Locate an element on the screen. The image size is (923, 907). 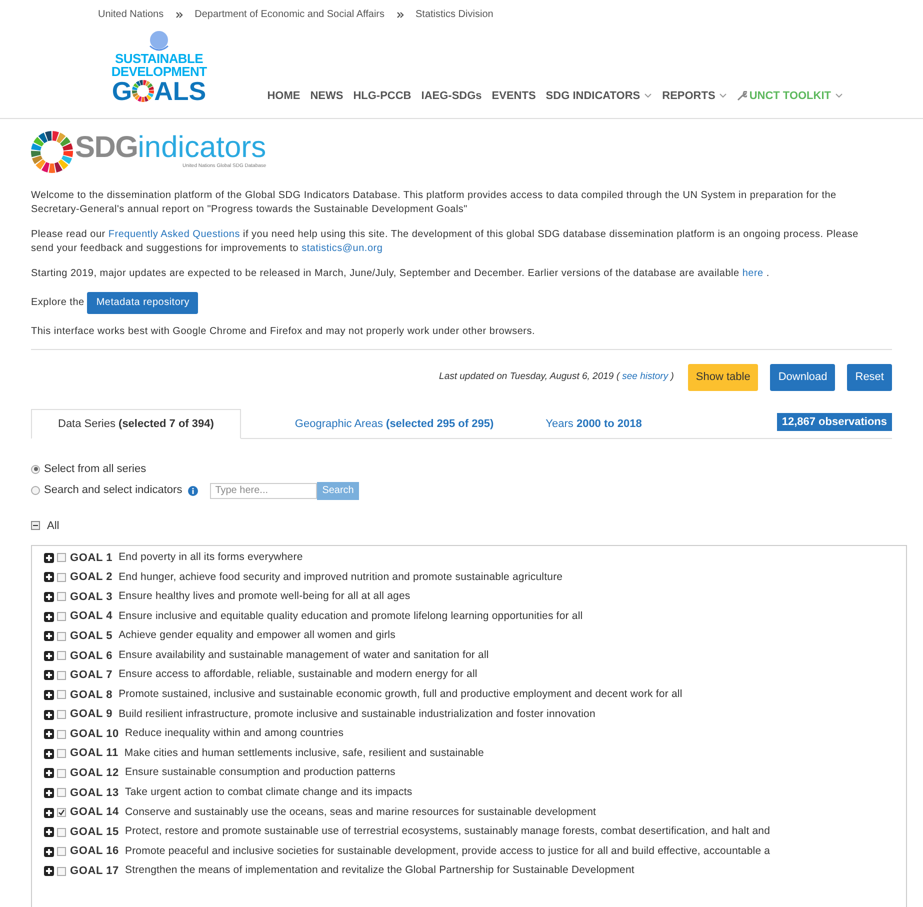
caret-icon is located at coordinates (839, 95).